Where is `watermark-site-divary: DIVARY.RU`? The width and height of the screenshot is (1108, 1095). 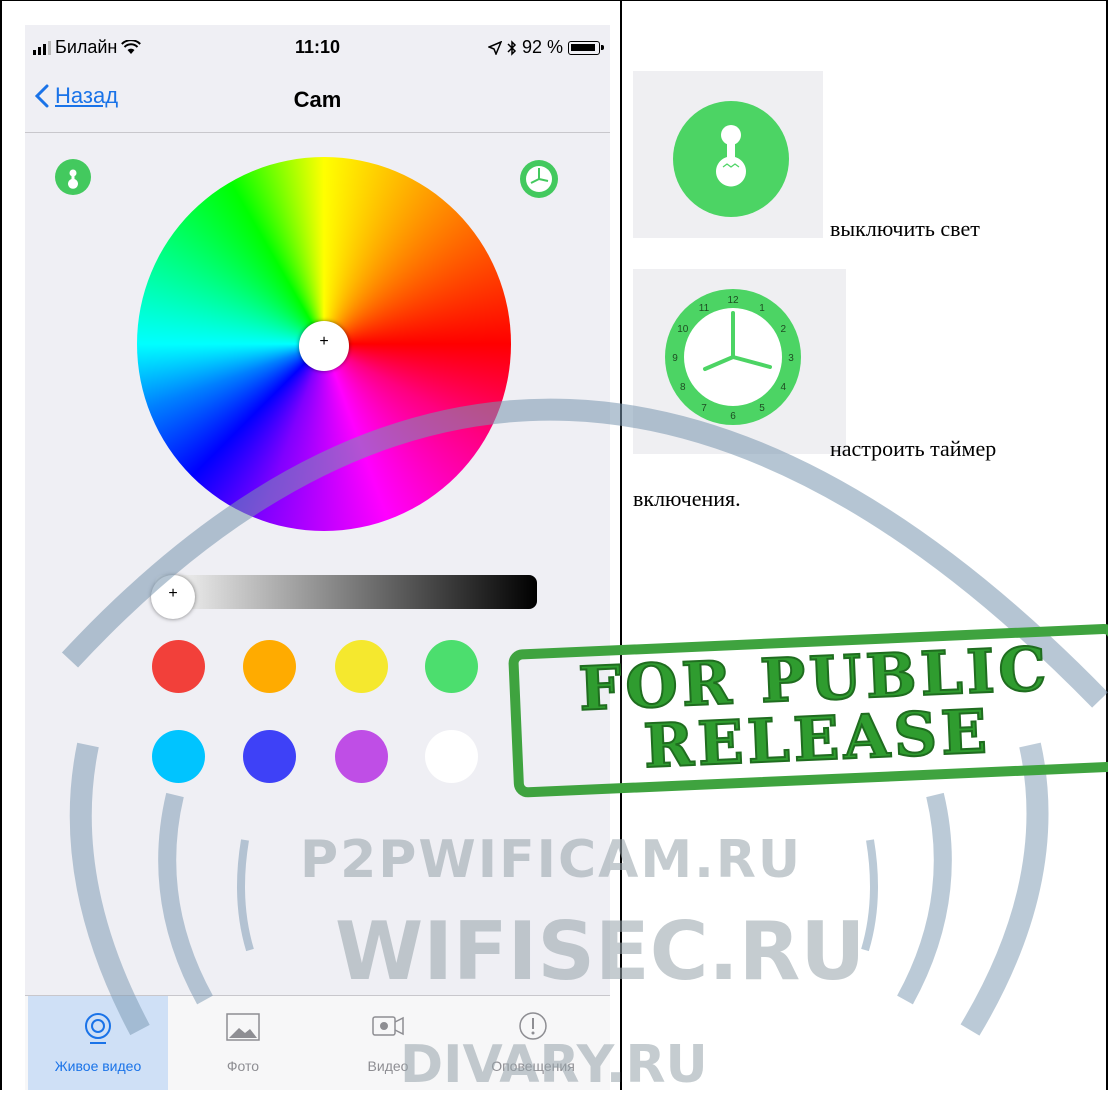
watermark-site-divary: DIVARY.RU is located at coordinates (554, 1065).